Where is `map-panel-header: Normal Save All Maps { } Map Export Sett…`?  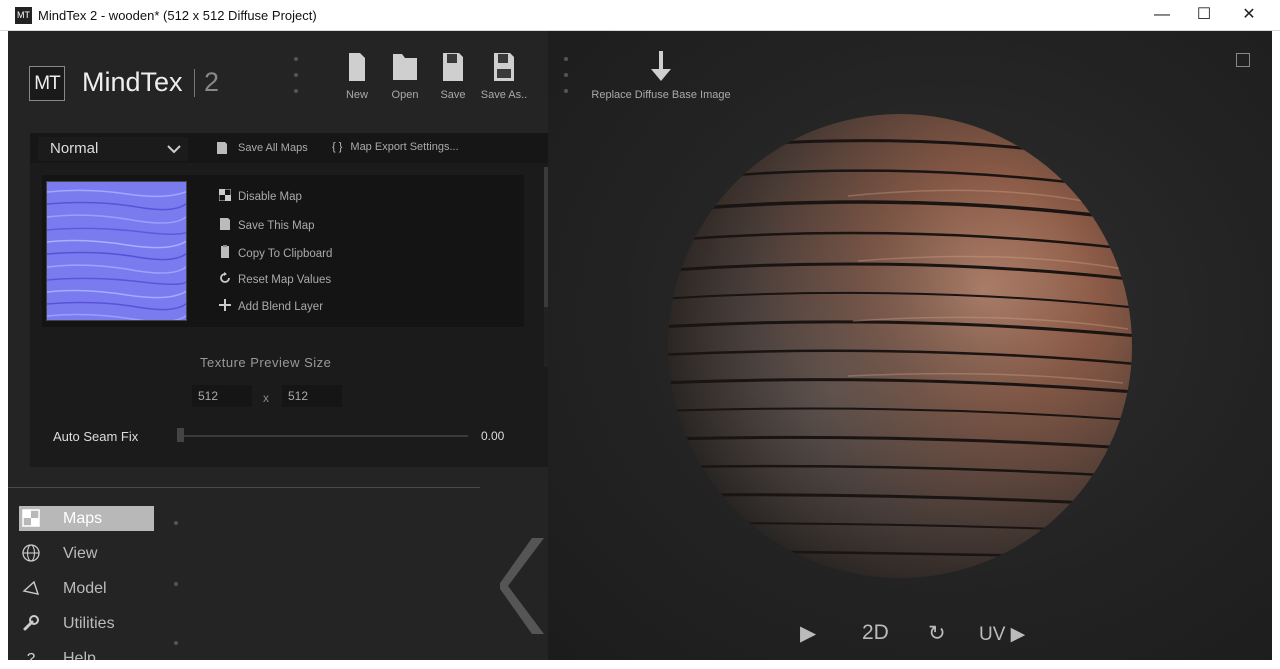
map-panel-header: Normal Save All Maps { } Map Export Sett… is located at coordinates (289, 148).